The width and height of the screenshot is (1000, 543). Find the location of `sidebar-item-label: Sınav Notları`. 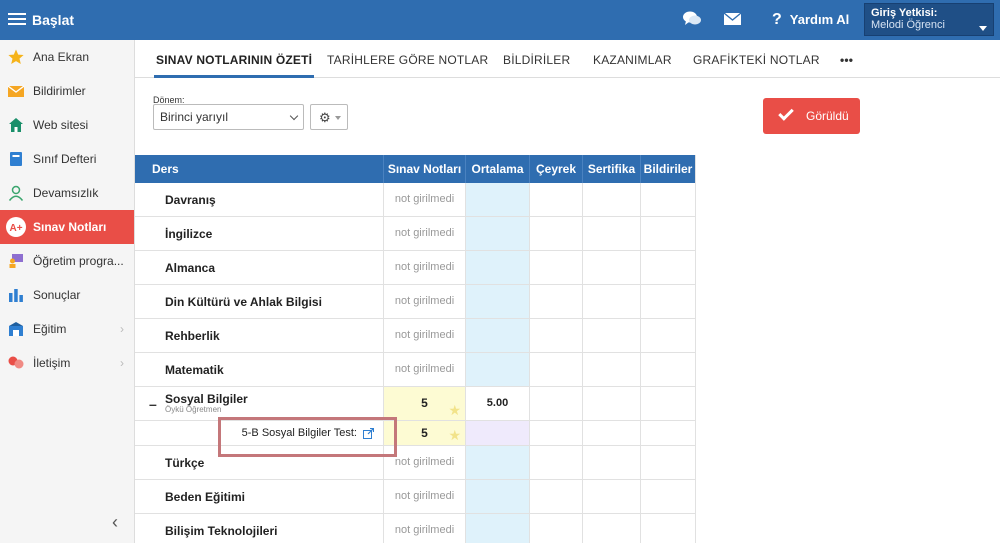

sidebar-item-label: Sınav Notları is located at coordinates (70, 227).